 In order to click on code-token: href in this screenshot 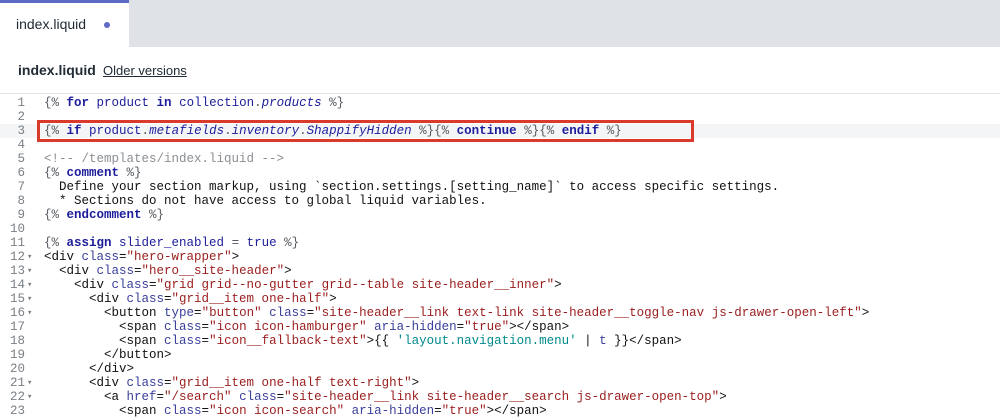, I will do `click(141, 397)`.